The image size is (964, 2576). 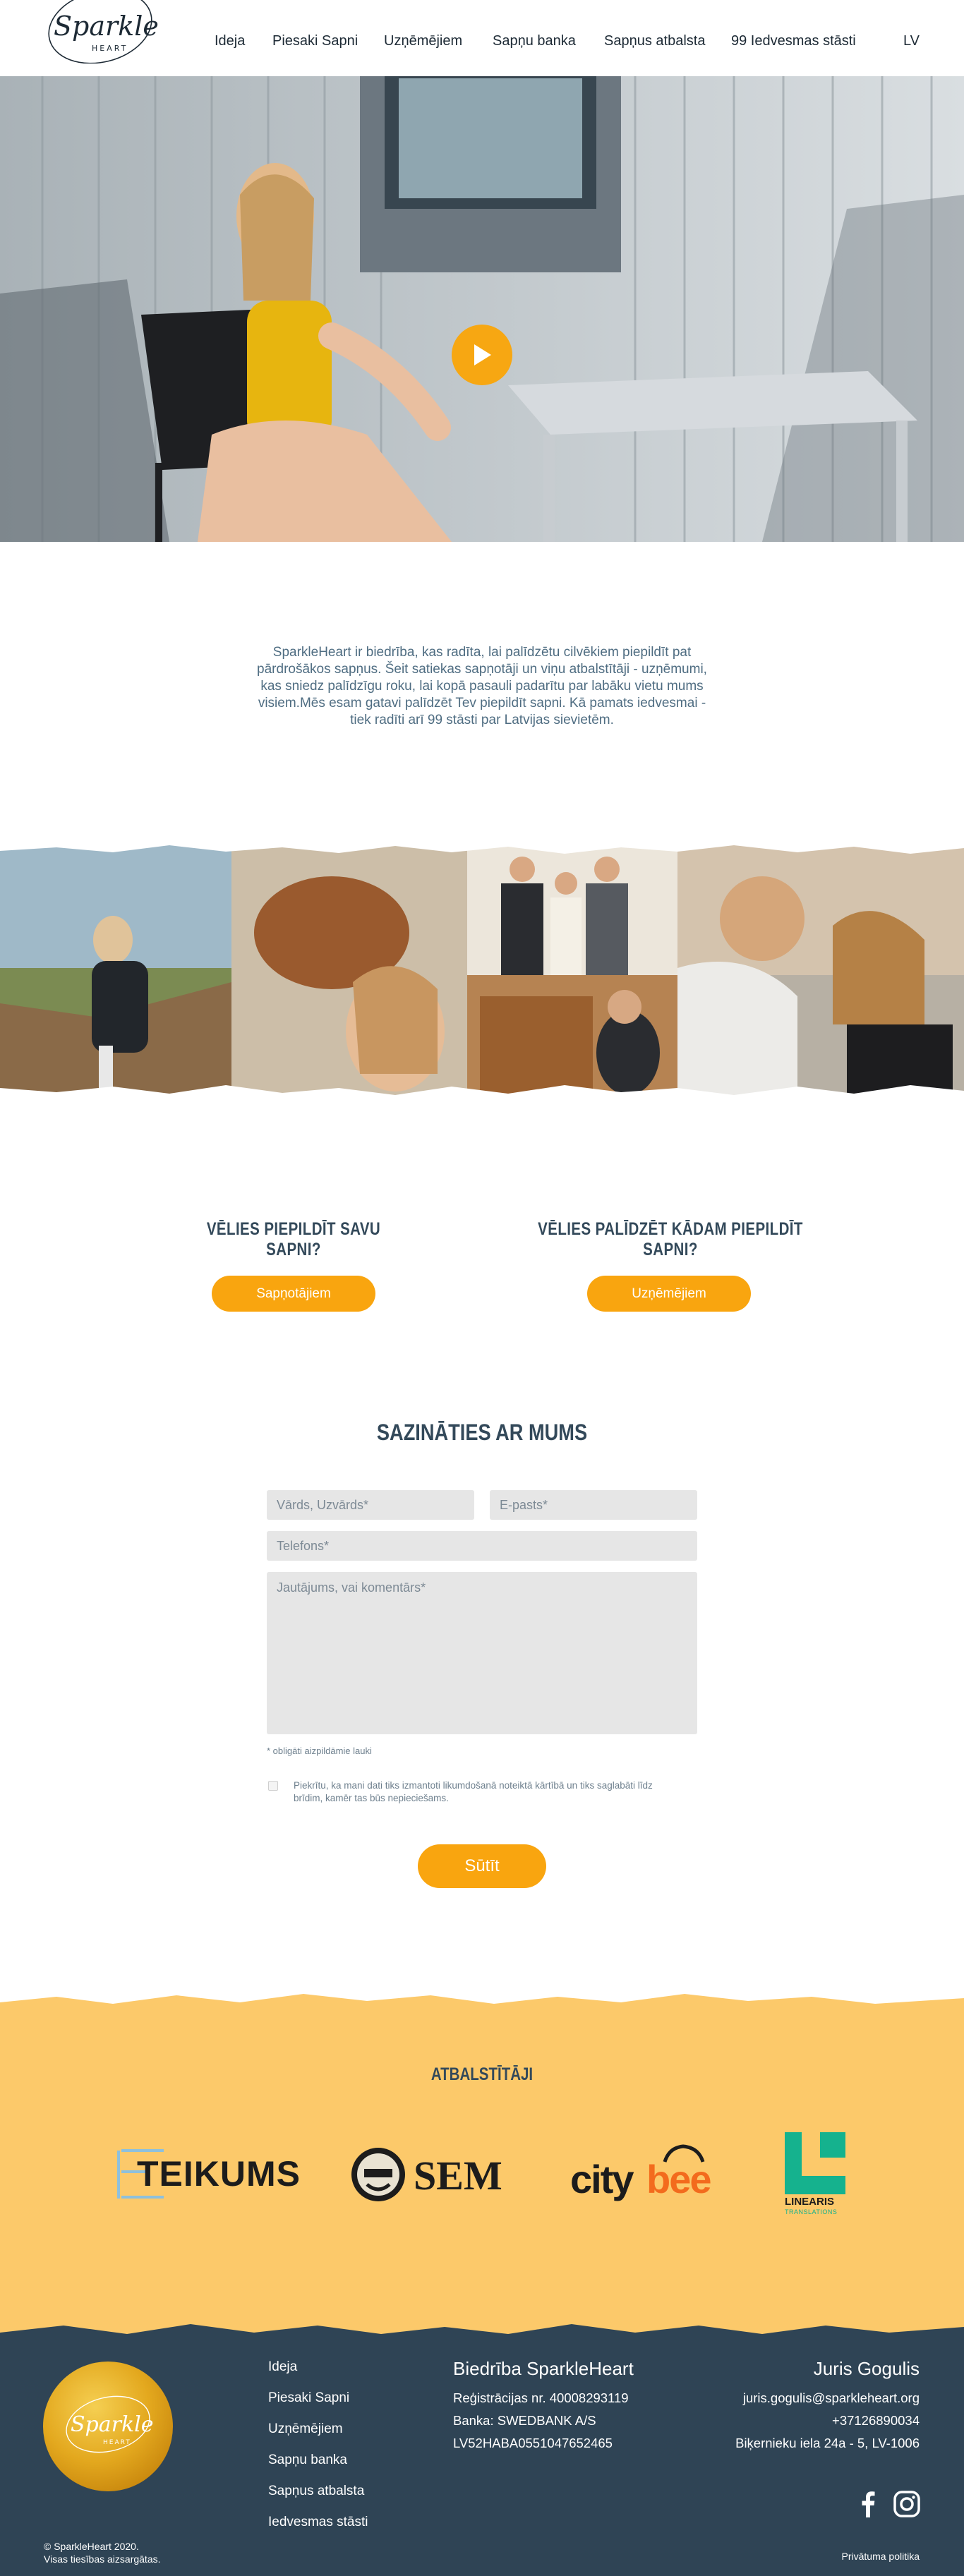 What do you see at coordinates (811, 2211) in the screenshot?
I see `linearis-sub: TRANSLATIONS` at bounding box center [811, 2211].